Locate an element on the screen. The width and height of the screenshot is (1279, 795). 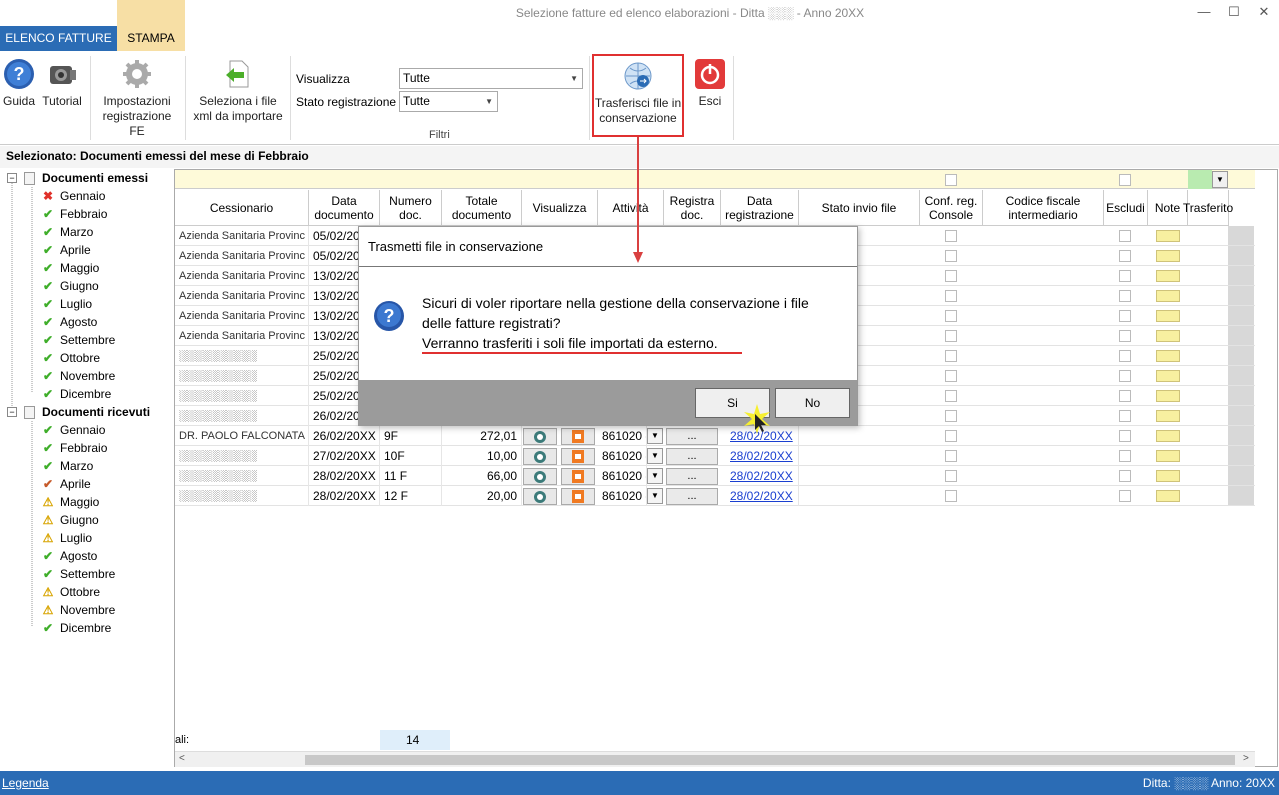
tree-month-item: ✔ Gennaio is located at coordinates (72, 430).